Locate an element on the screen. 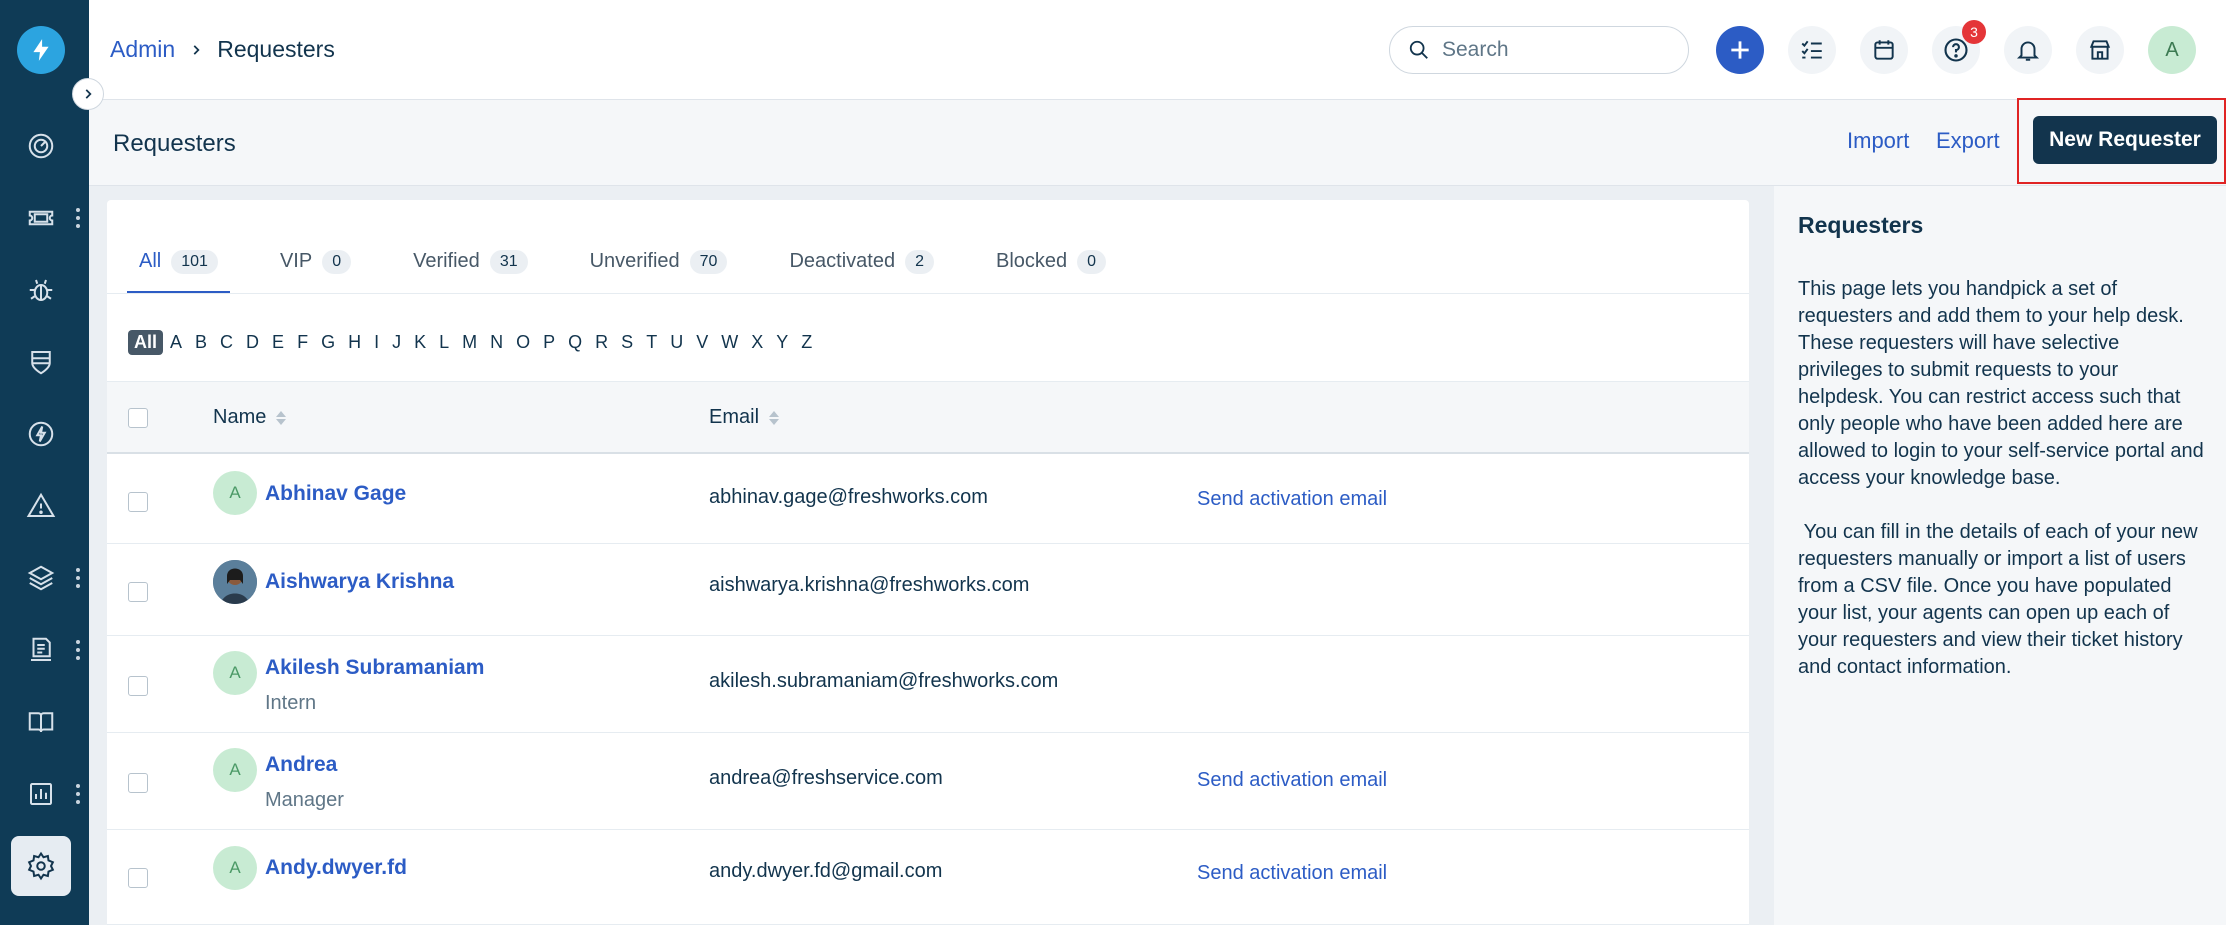 The width and height of the screenshot is (2226, 925). tab-verified: Verified 31 is located at coordinates (470, 267).